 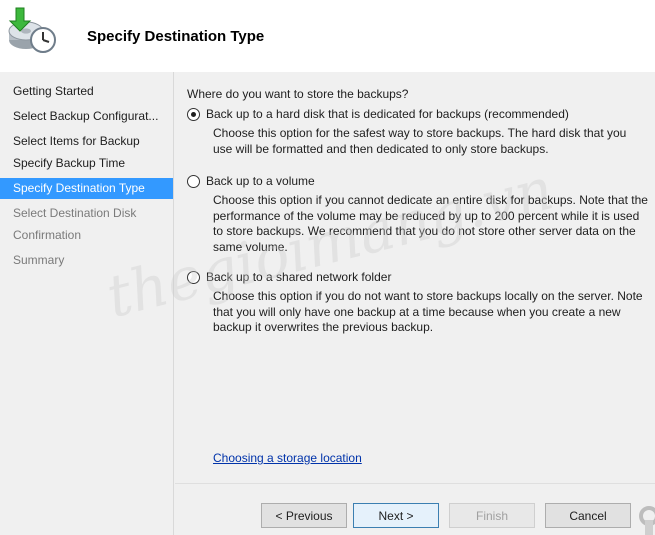 I want to click on finish-button: Finish, so click(x=492, y=515).